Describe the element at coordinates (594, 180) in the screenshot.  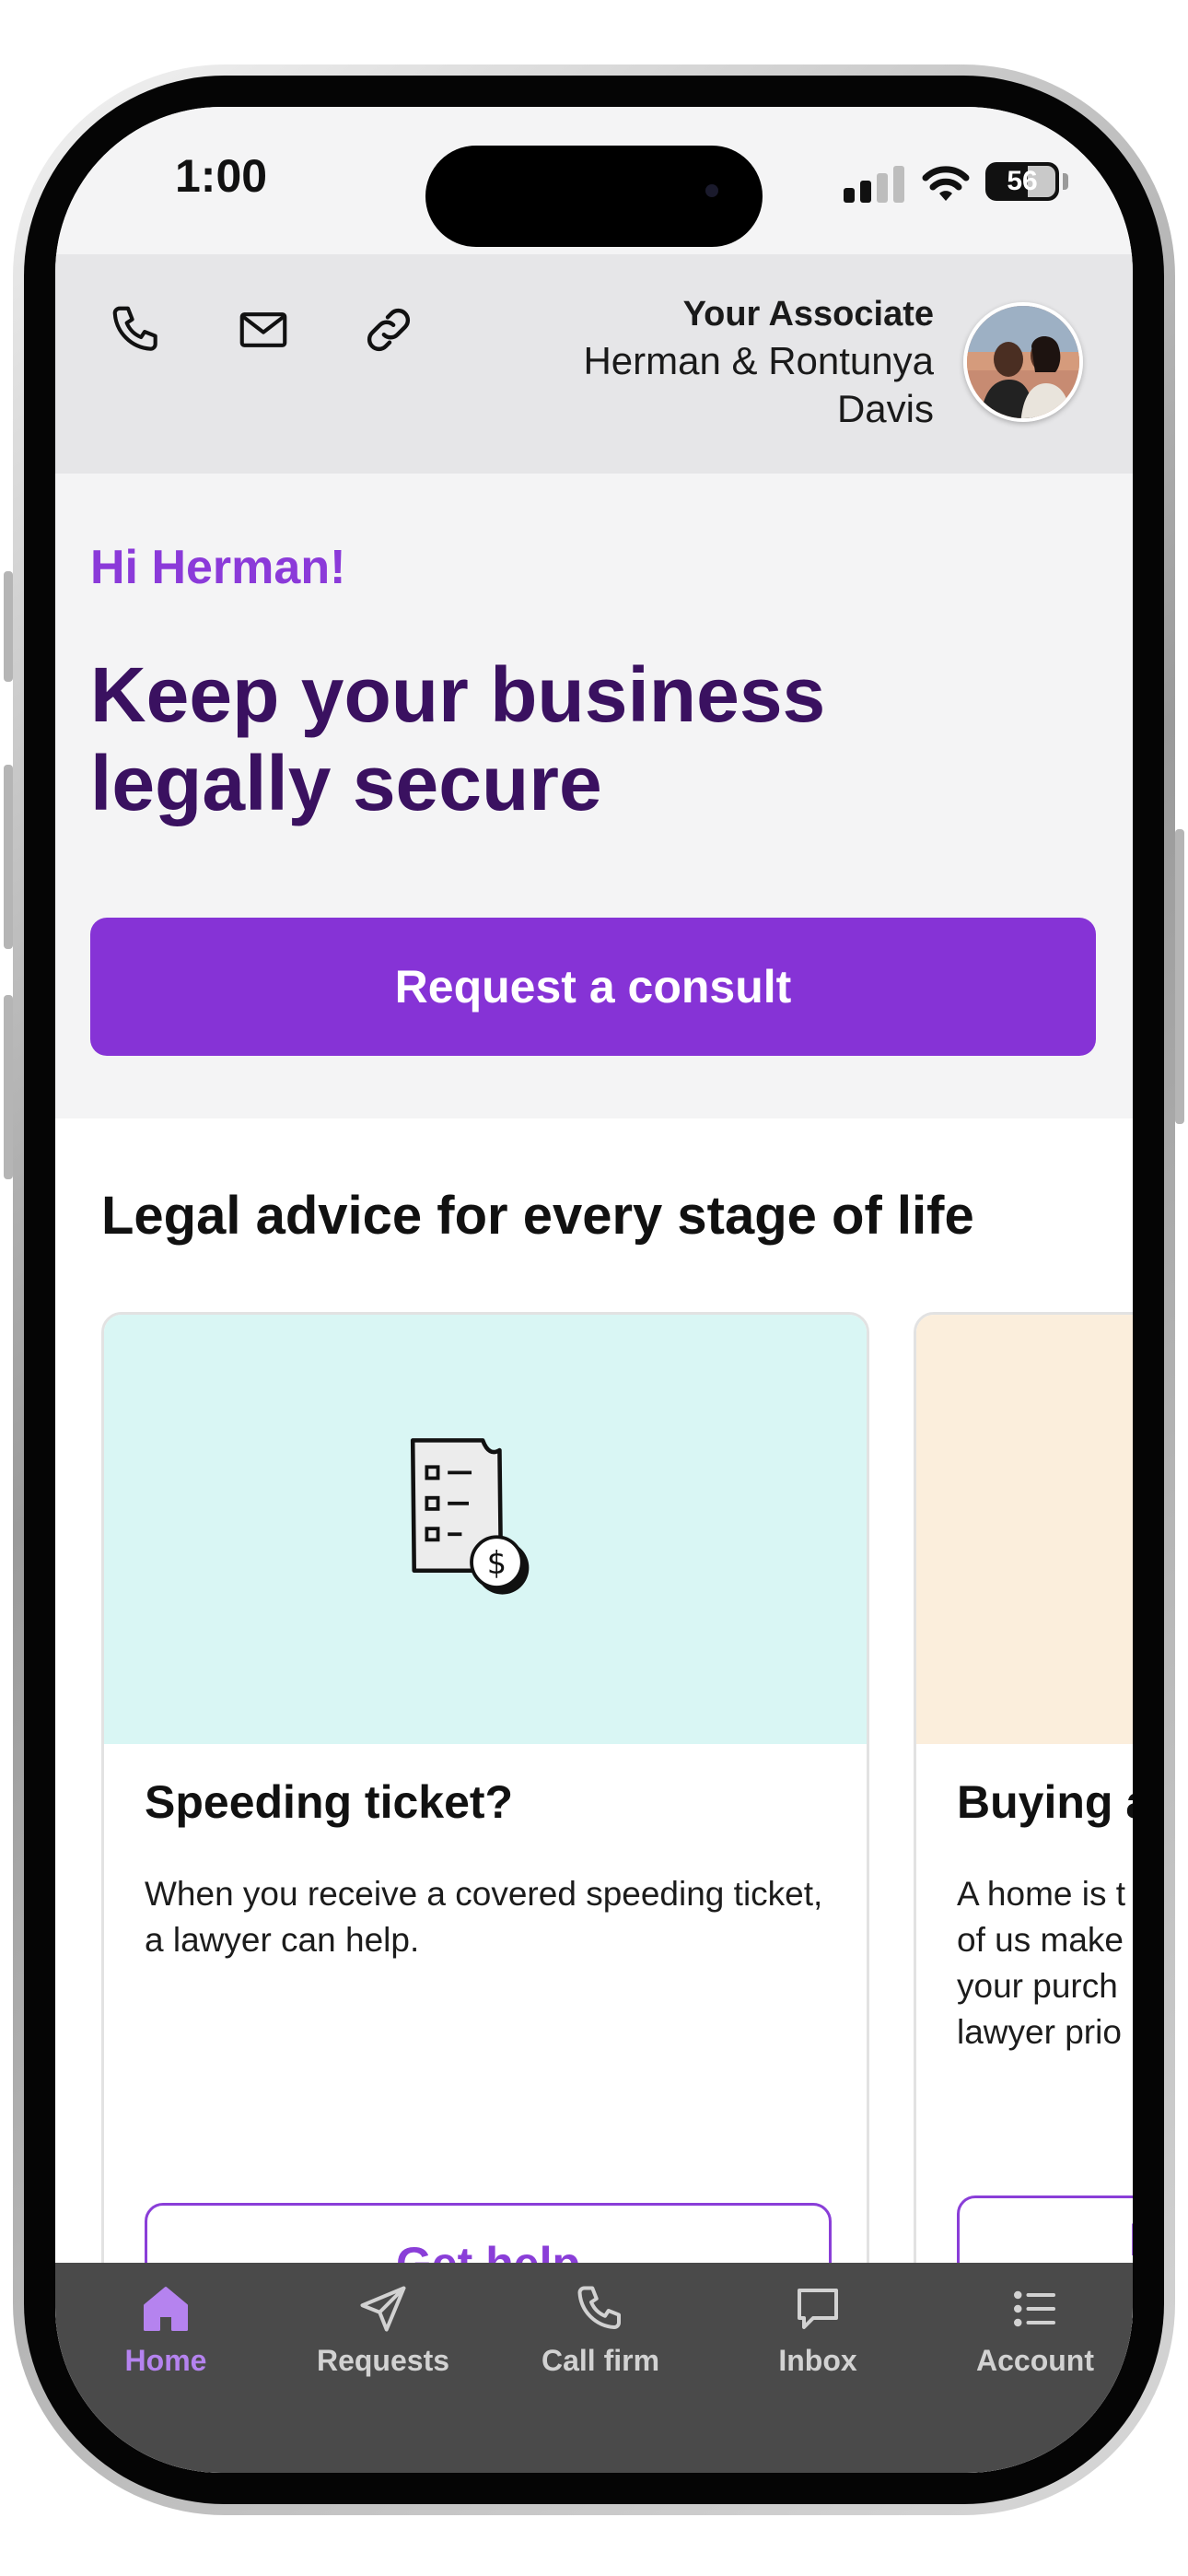
I see `status-bar: 1:00 56` at that location.